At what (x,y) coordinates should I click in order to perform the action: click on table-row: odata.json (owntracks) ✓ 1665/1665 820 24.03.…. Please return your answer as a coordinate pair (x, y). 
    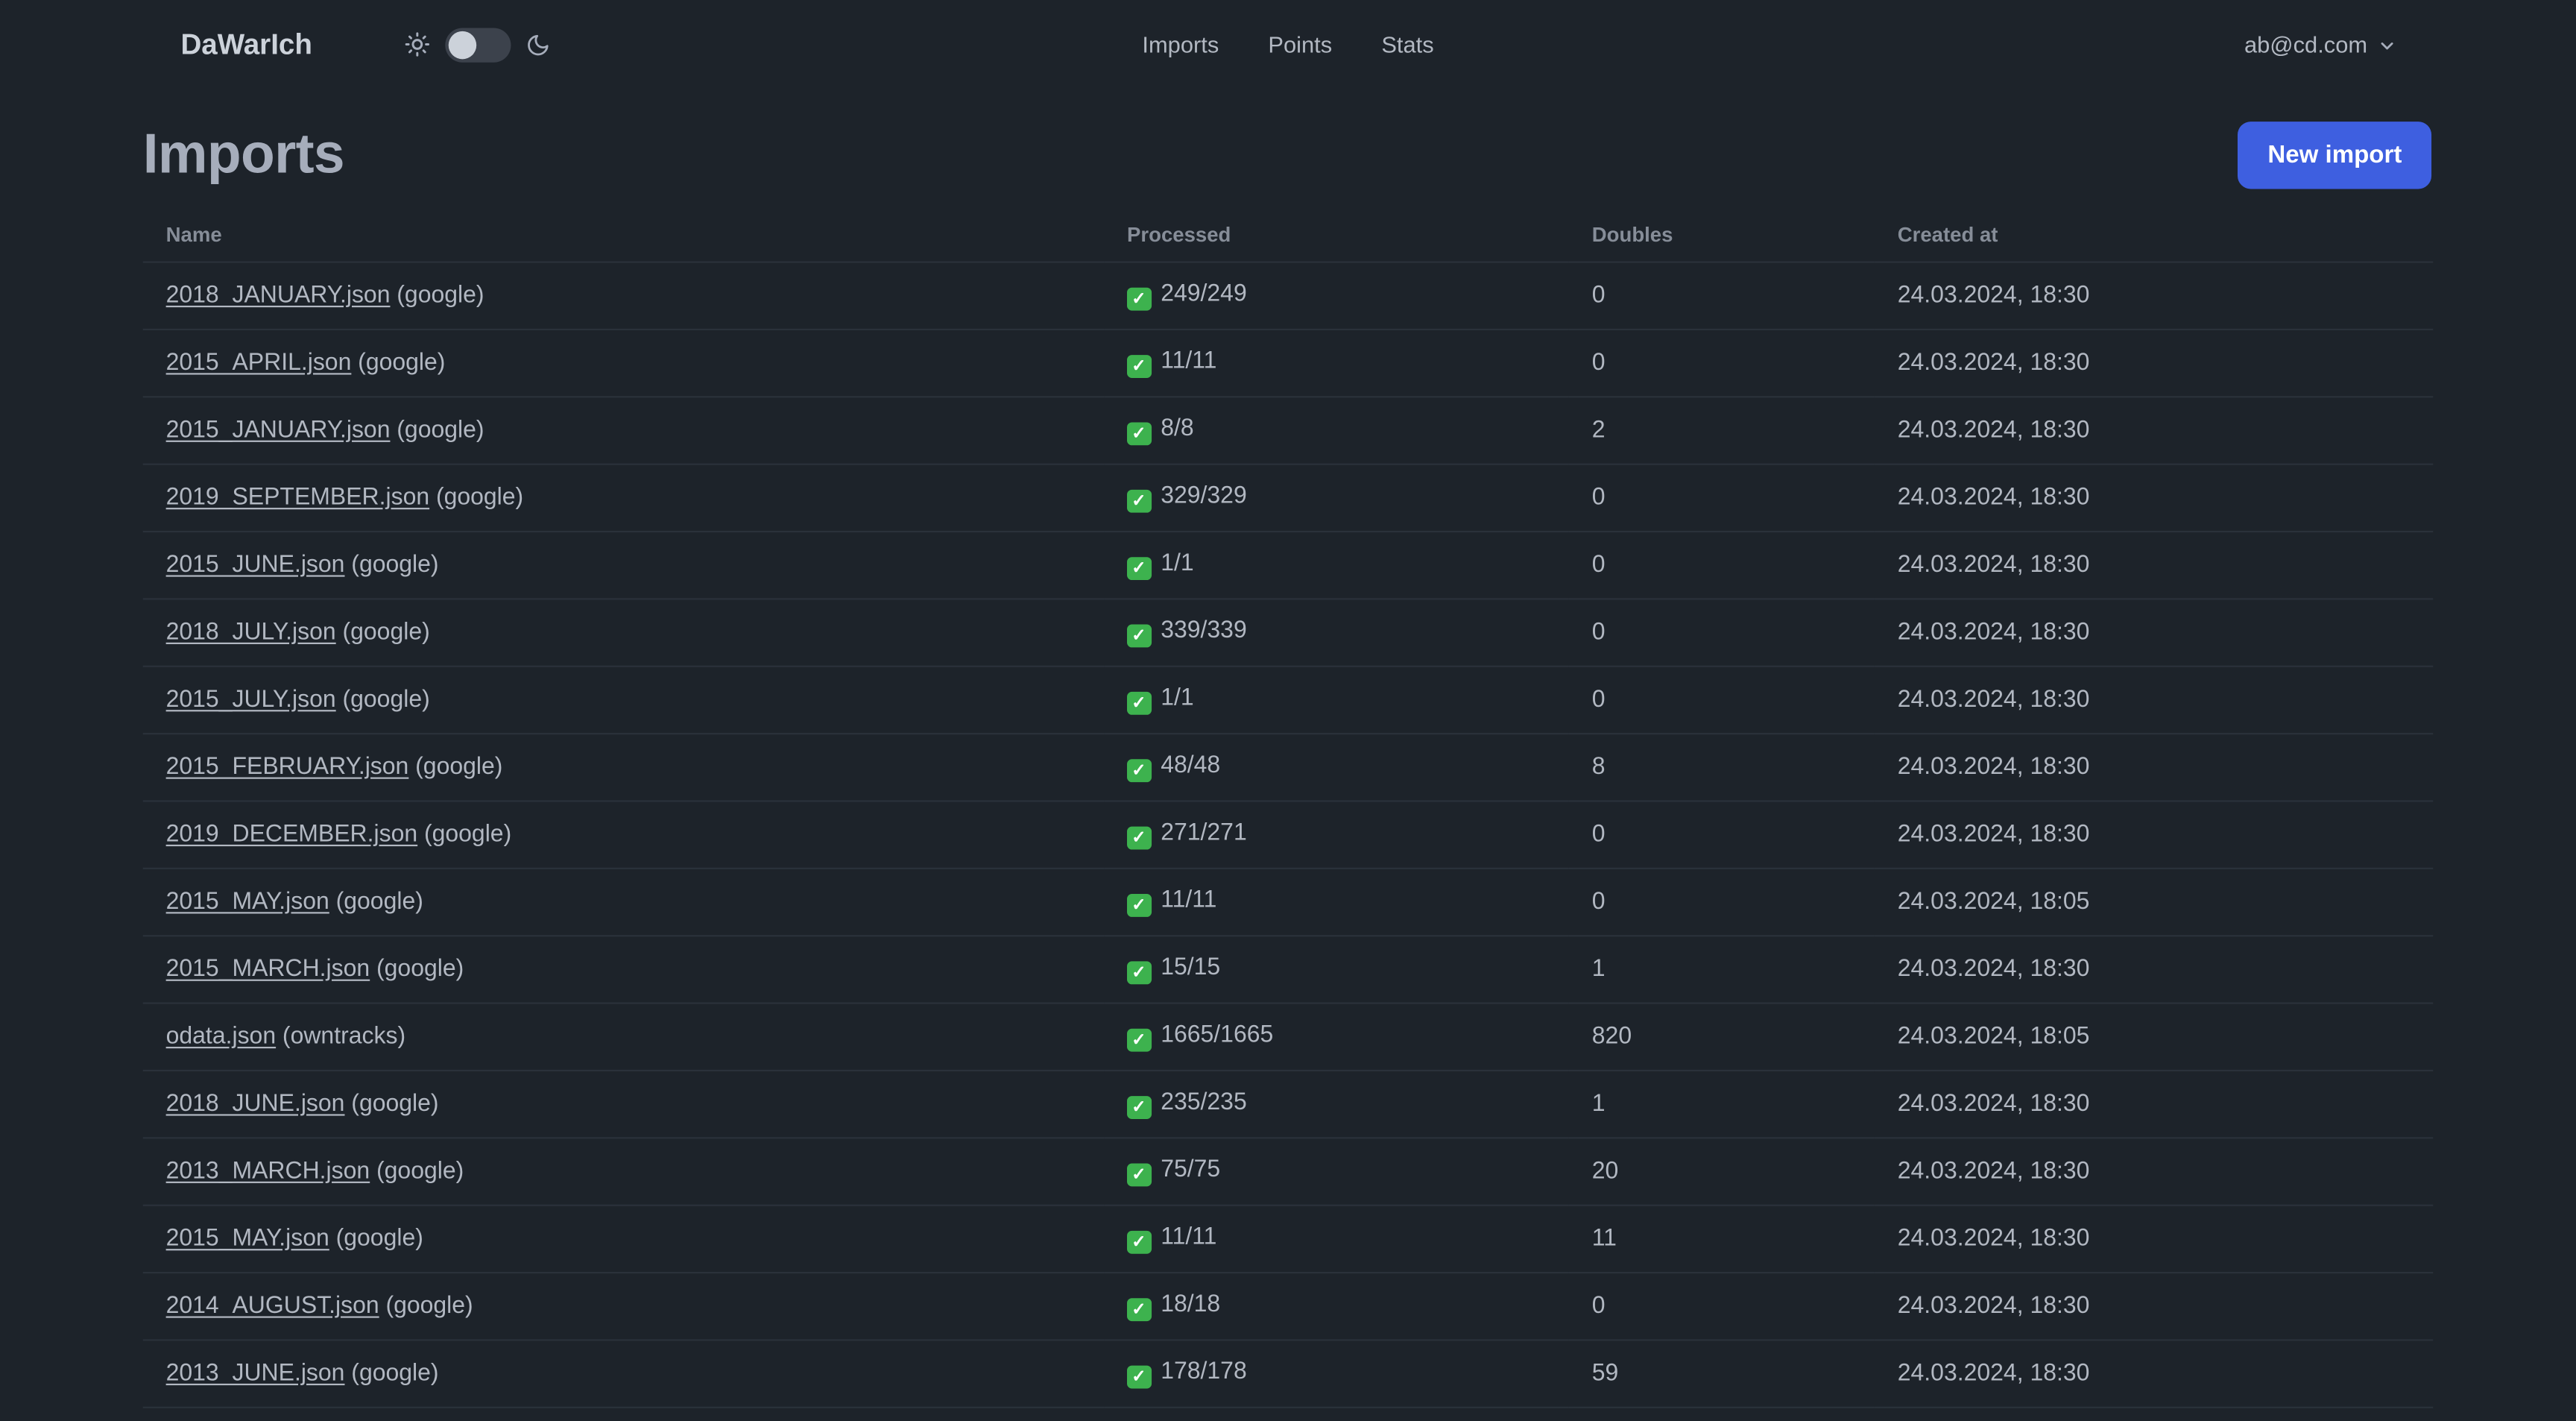
    Looking at the image, I should click on (1288, 1037).